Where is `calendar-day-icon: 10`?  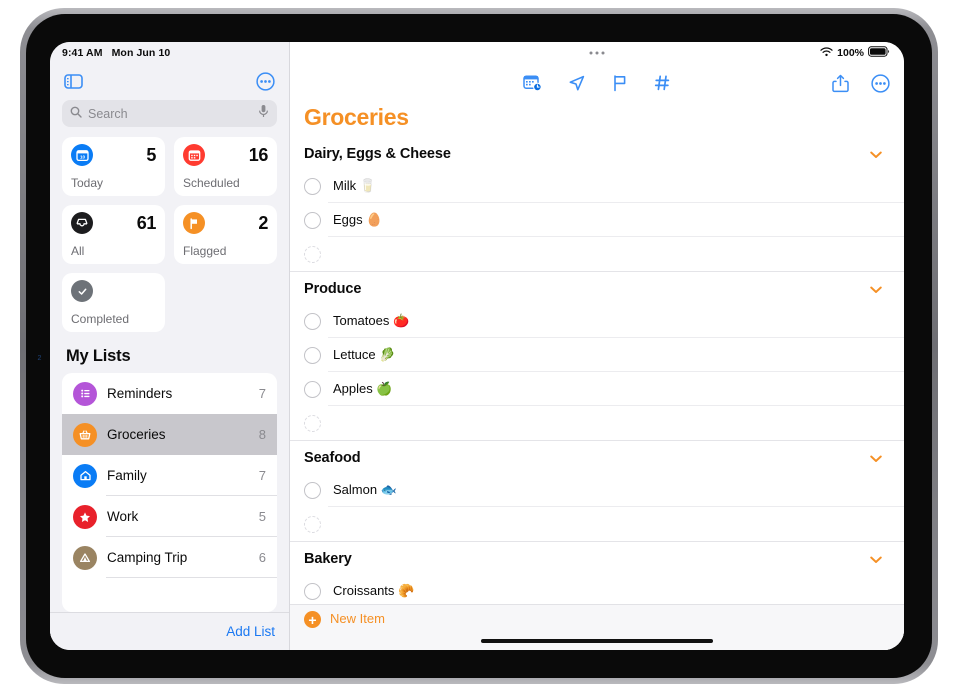
calendar-day-icon: 10 is located at coordinates (82, 155).